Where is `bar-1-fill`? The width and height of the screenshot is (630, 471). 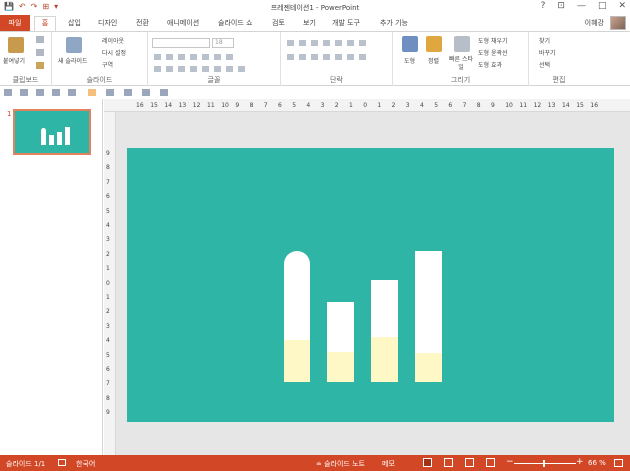 bar-1-fill is located at coordinates (297, 361).